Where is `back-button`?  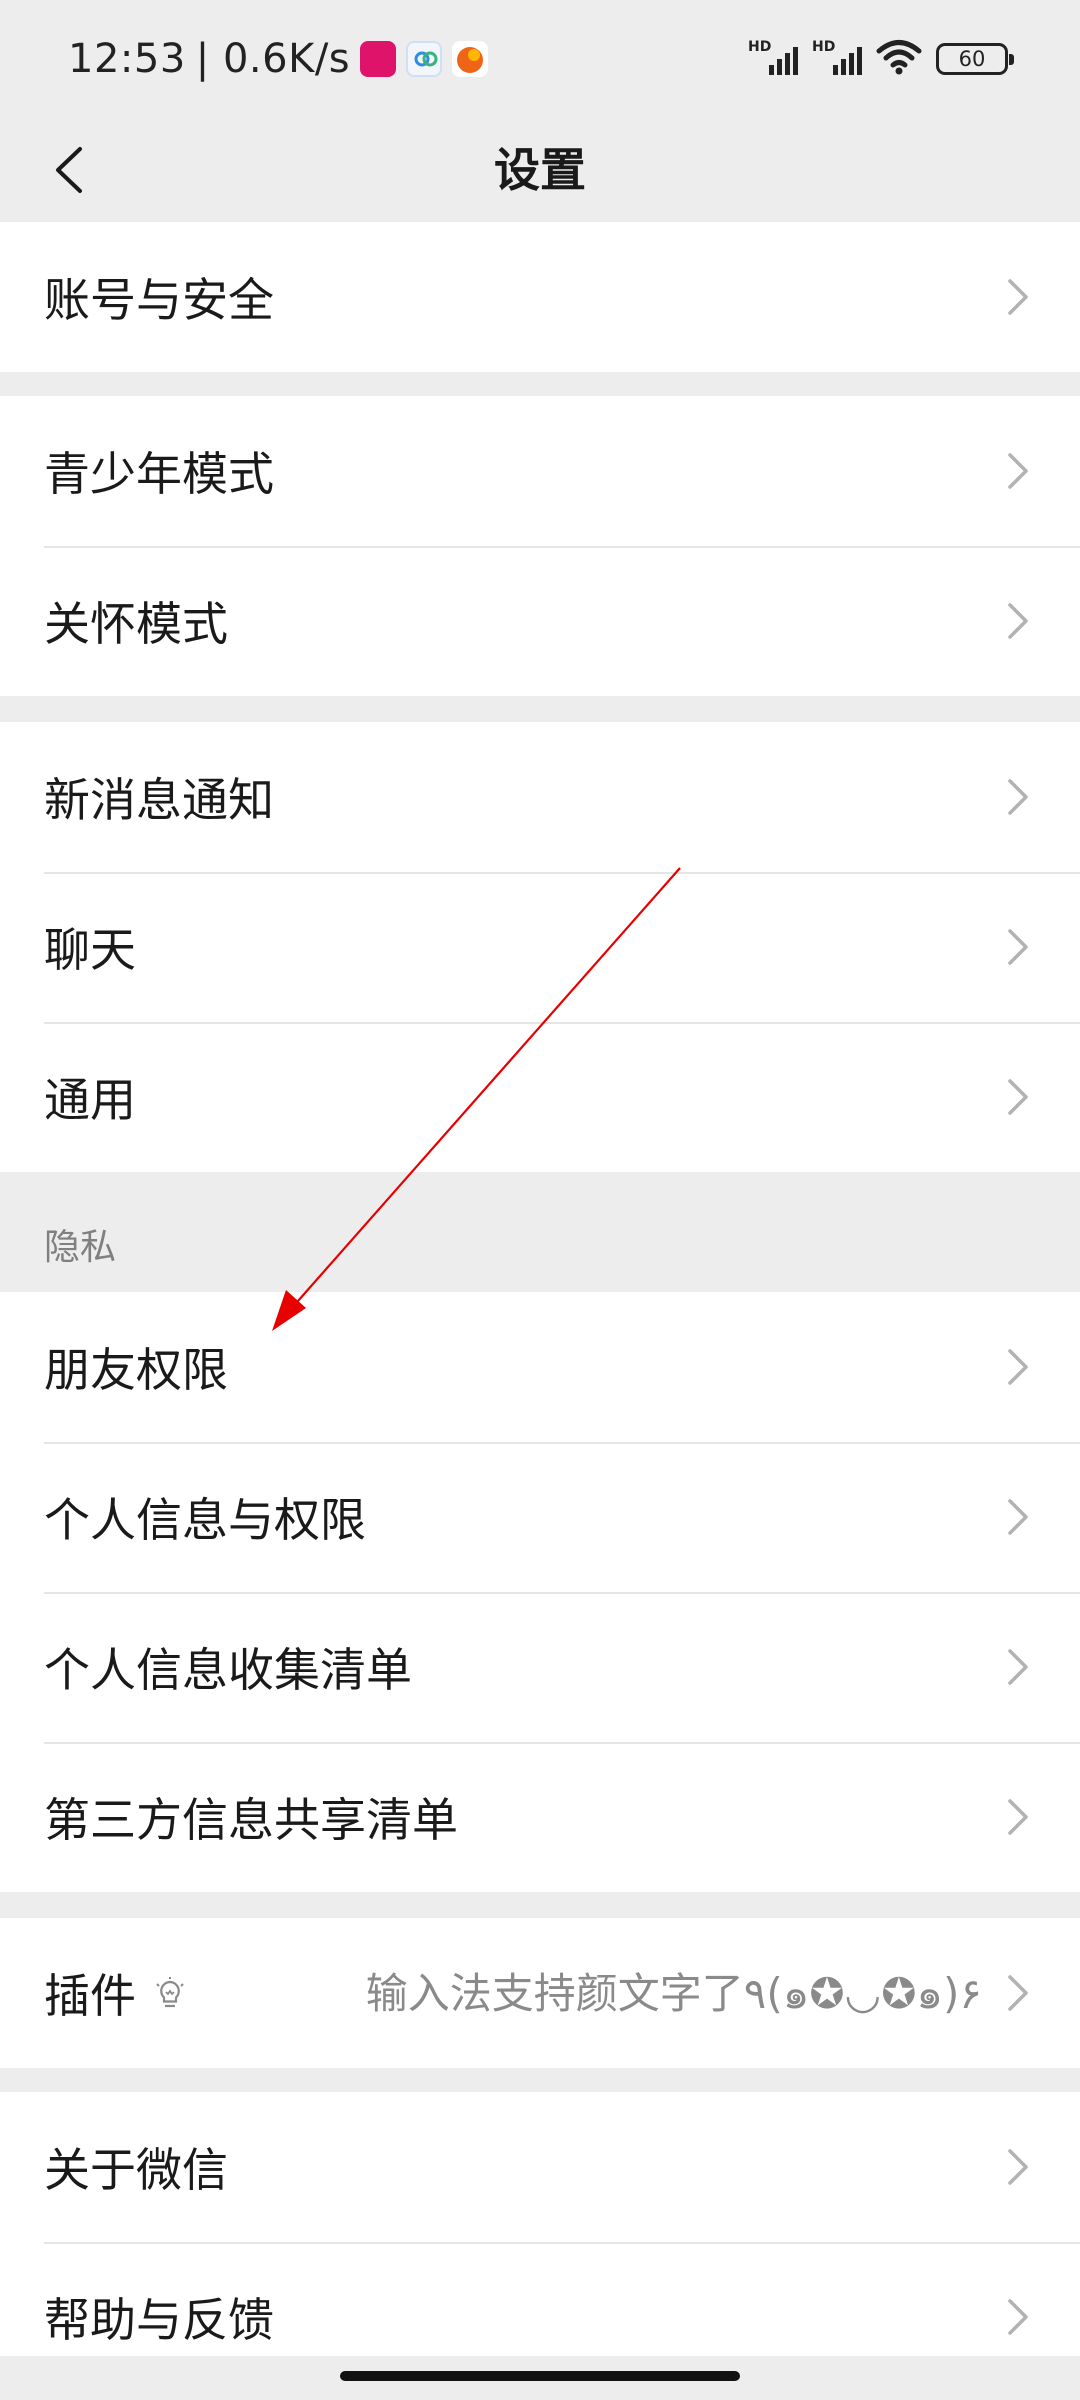 back-button is located at coordinates (70, 170).